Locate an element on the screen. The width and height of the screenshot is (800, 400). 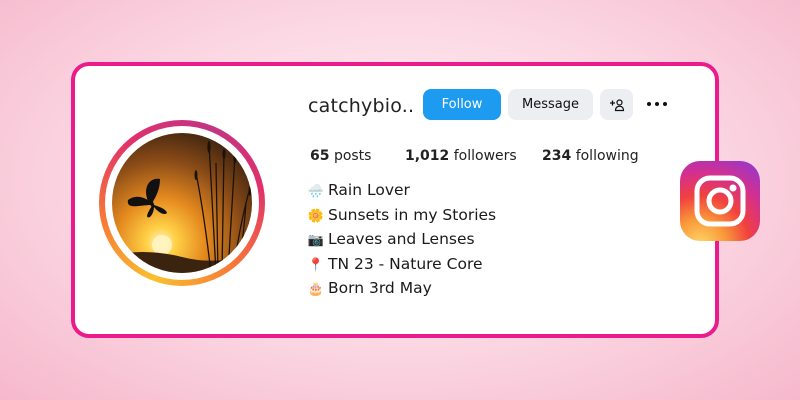
bio-line: 🎂 Born 3rd May is located at coordinates (401, 288).